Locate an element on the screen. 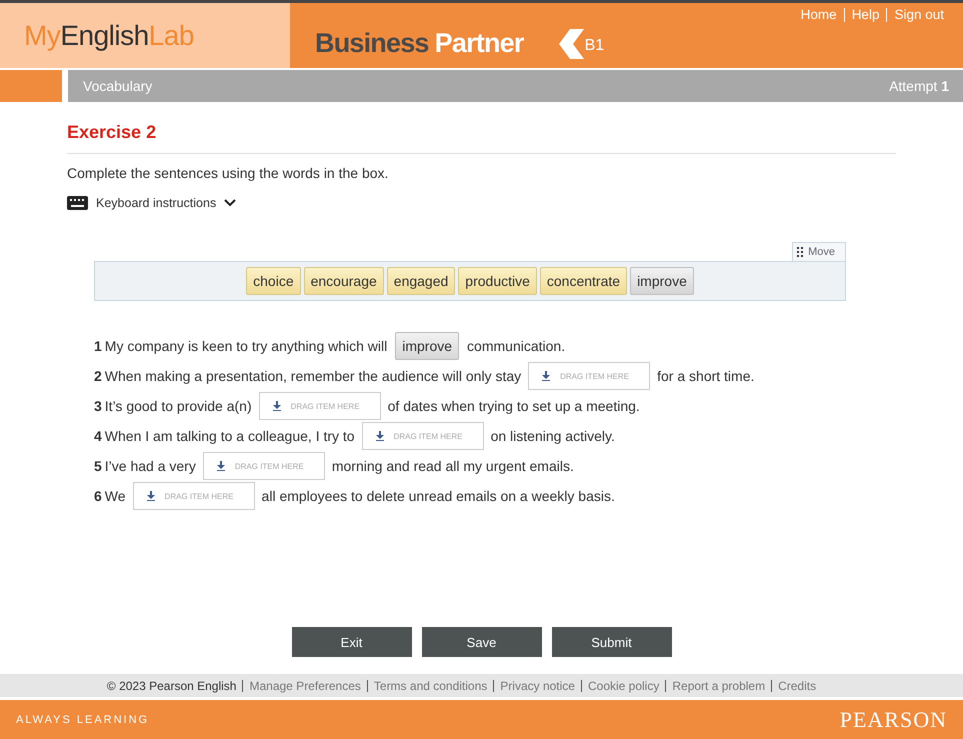 This screenshot has width=963, height=739. chevron-icon is located at coordinates (571, 43).